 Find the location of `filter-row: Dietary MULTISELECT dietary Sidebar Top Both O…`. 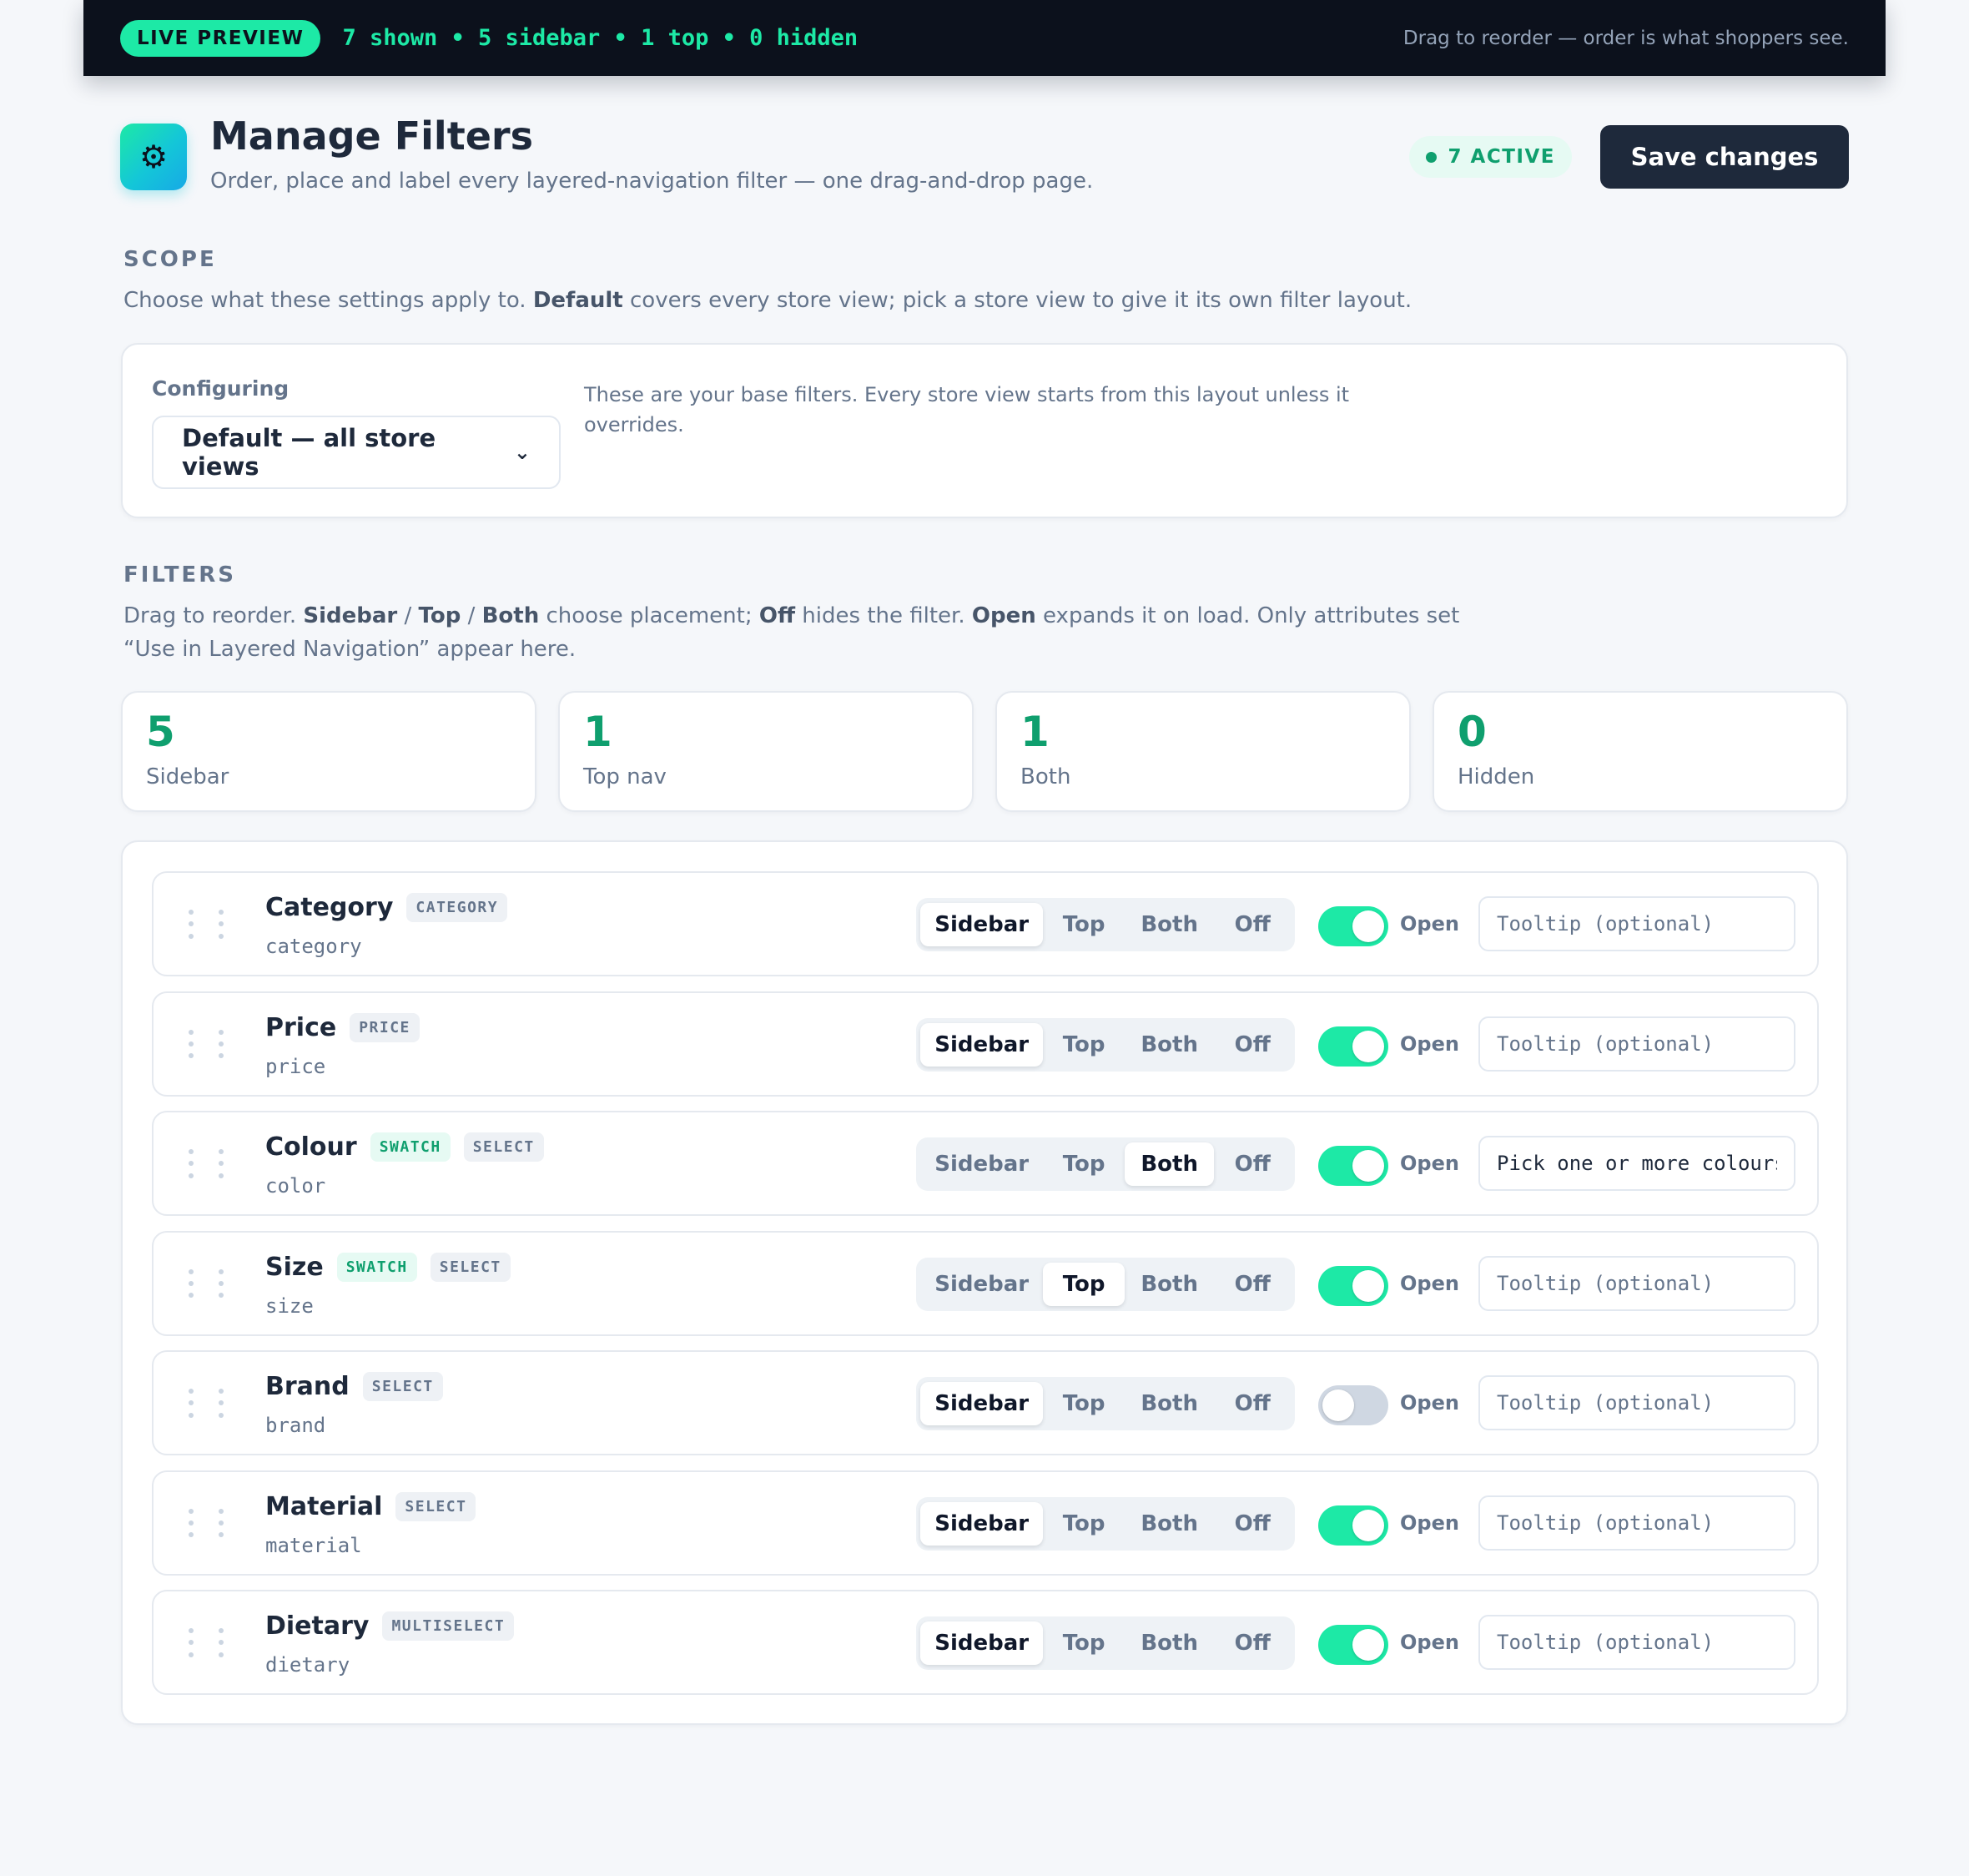

filter-row: Dietary MULTISELECT dietary Sidebar Top Both O… is located at coordinates (985, 1643).